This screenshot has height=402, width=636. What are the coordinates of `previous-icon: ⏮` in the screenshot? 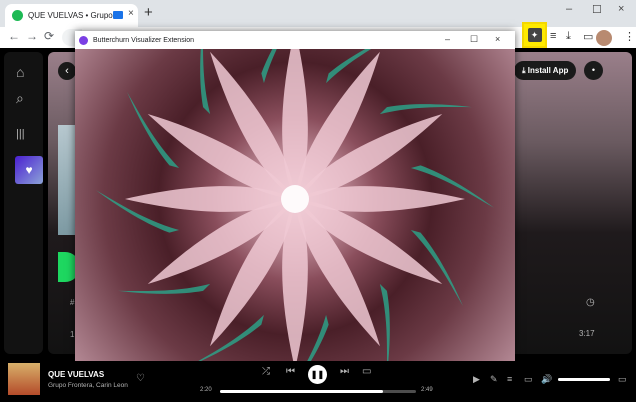 It's located at (290, 371).